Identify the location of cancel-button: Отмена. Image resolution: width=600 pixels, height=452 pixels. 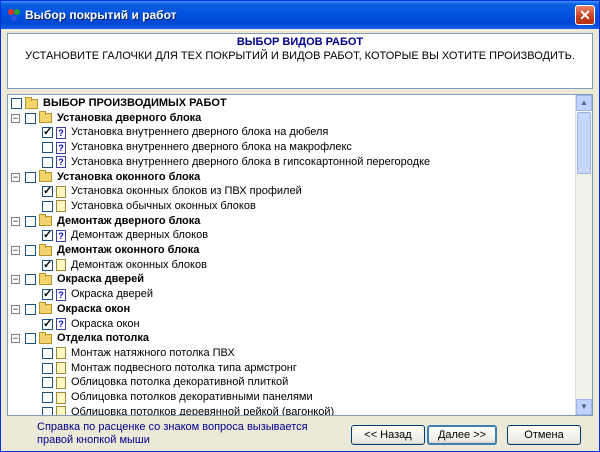
(544, 435).